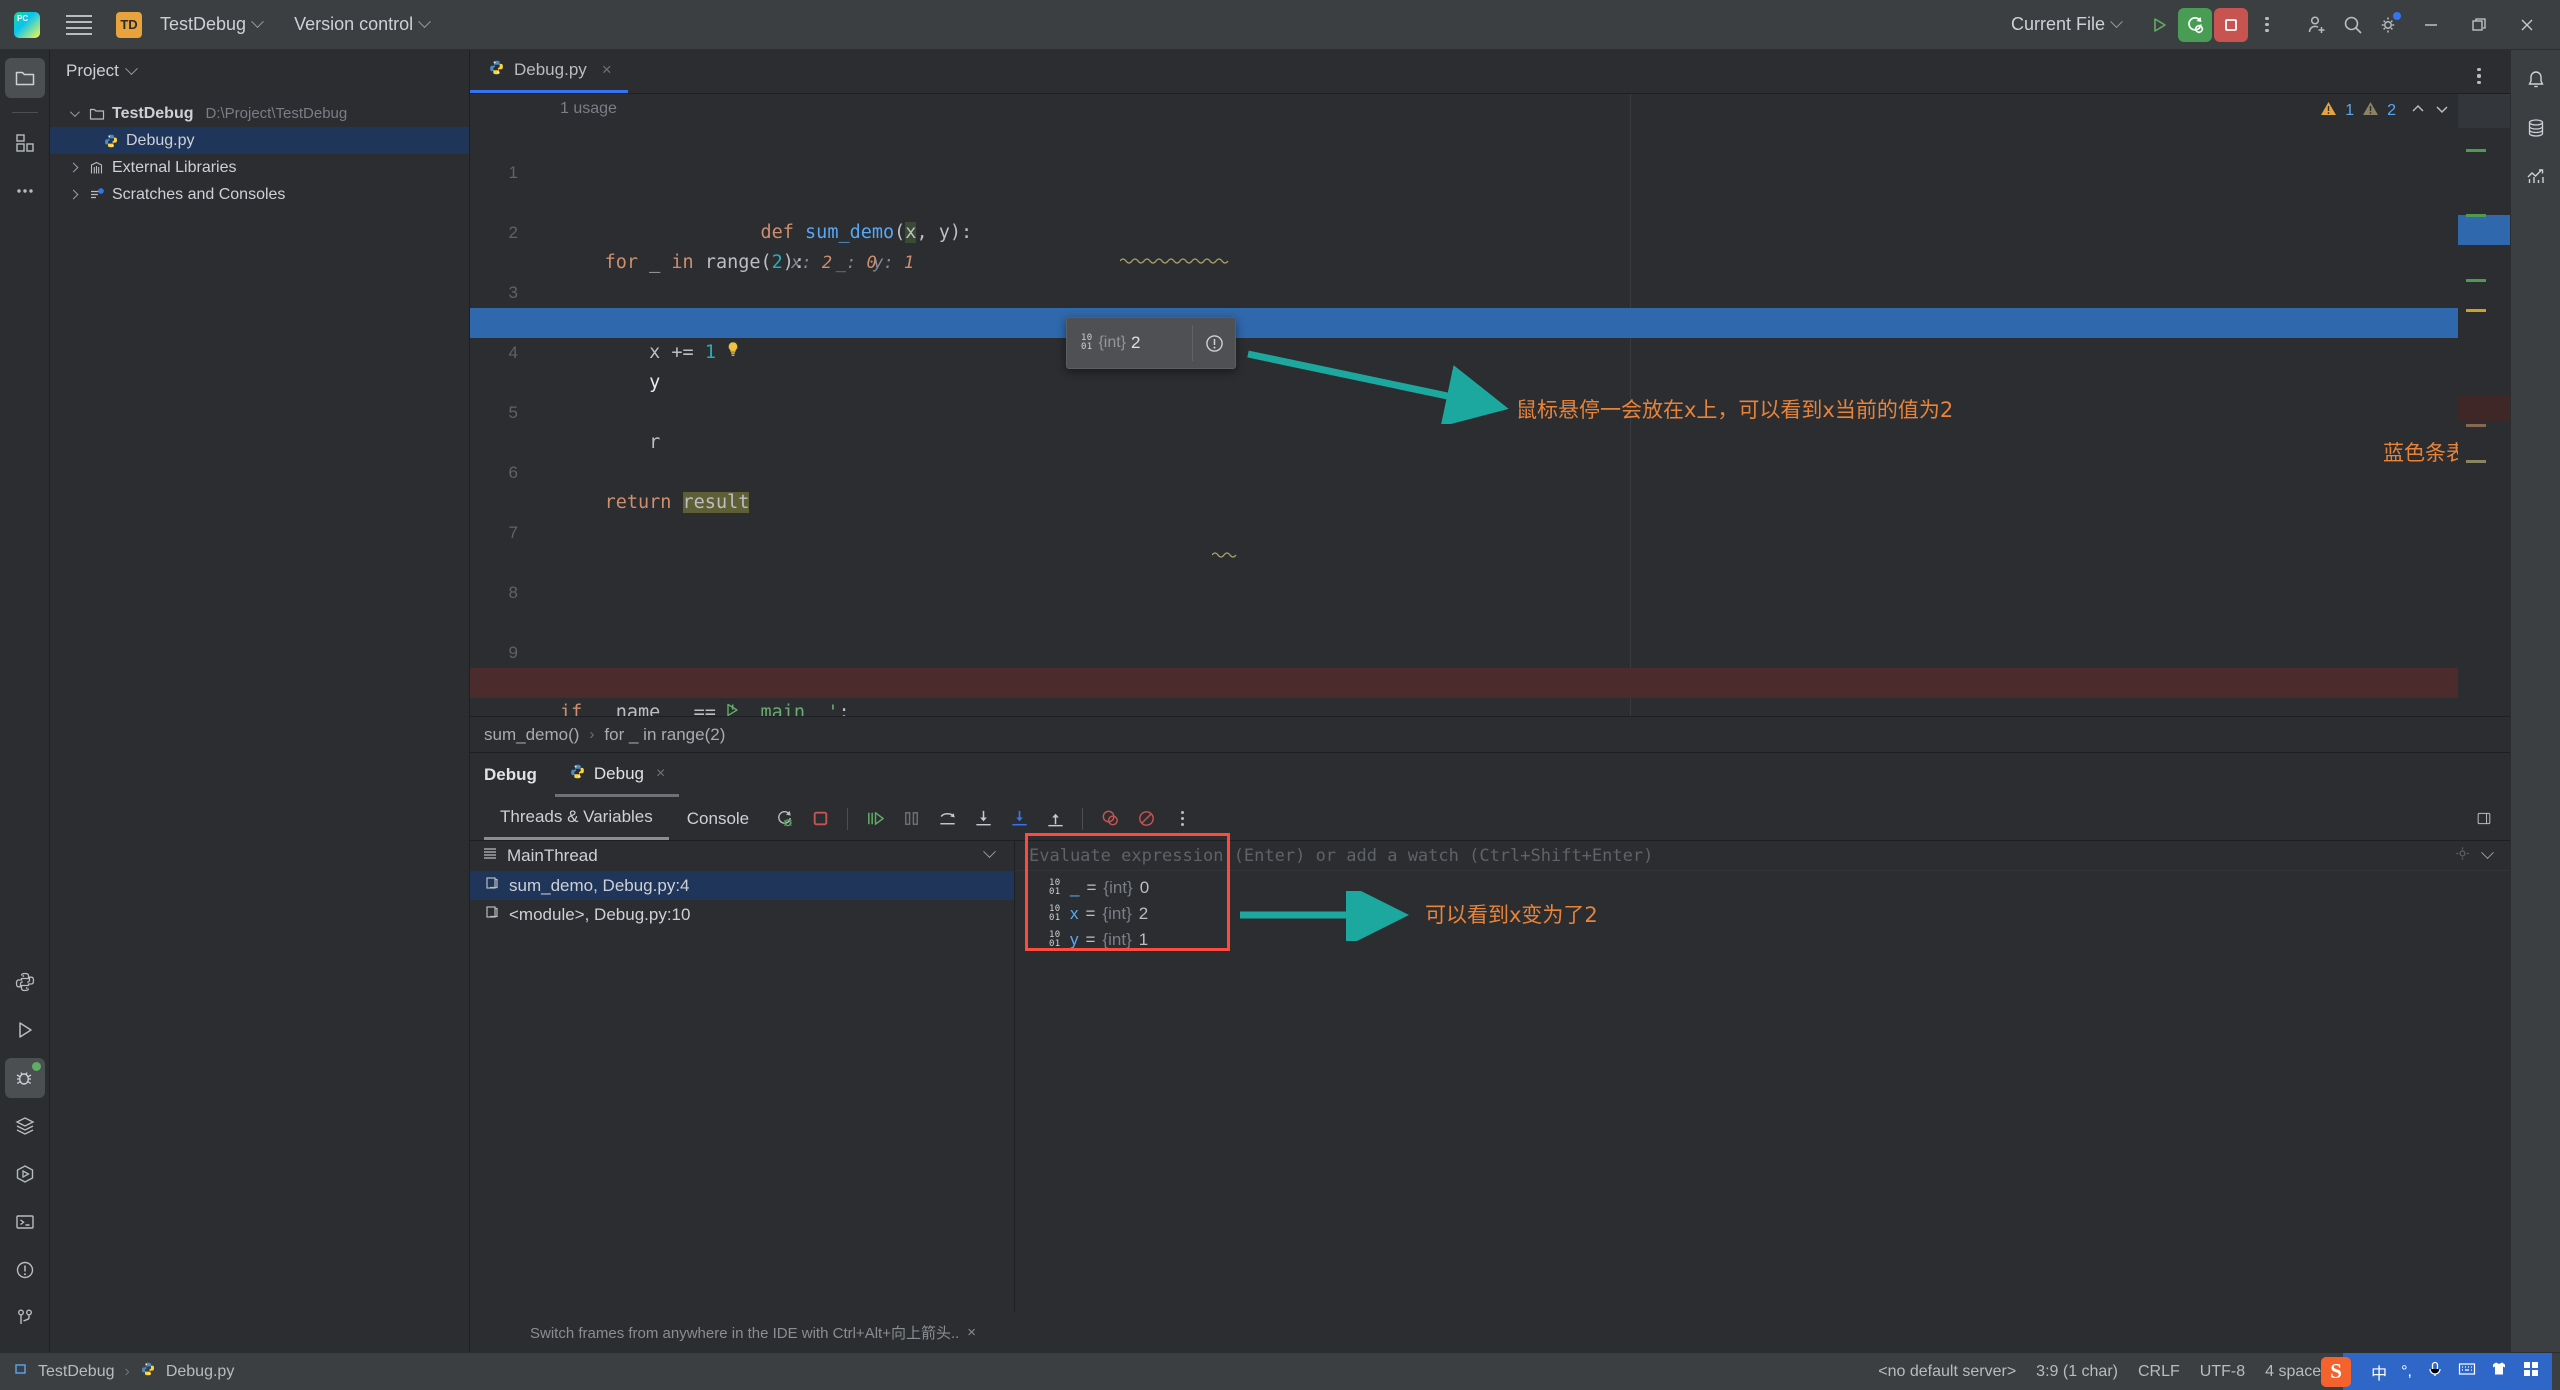 Image resolution: width=2560 pixels, height=1390 pixels. I want to click on stop-button, so click(2231, 24).